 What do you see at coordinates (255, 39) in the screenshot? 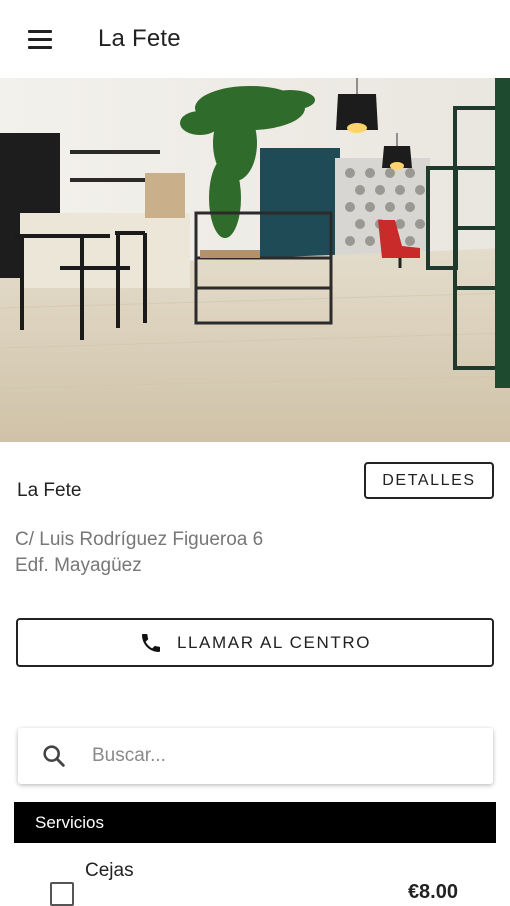
I see `app-bar: La Fete` at bounding box center [255, 39].